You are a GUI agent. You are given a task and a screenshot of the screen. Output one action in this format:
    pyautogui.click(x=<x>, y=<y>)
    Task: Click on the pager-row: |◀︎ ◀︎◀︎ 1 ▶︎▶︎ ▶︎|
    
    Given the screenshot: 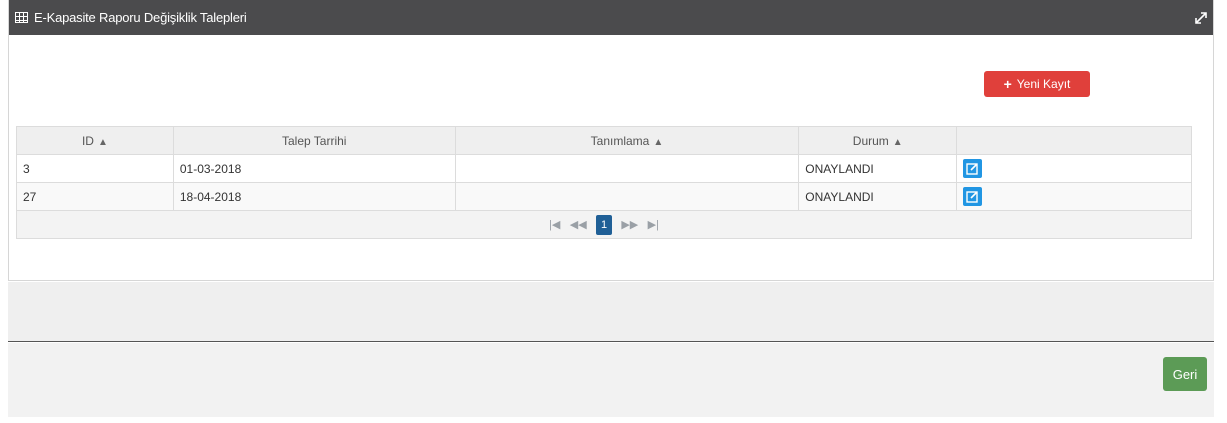 What is the action you would take?
    pyautogui.click(x=604, y=224)
    